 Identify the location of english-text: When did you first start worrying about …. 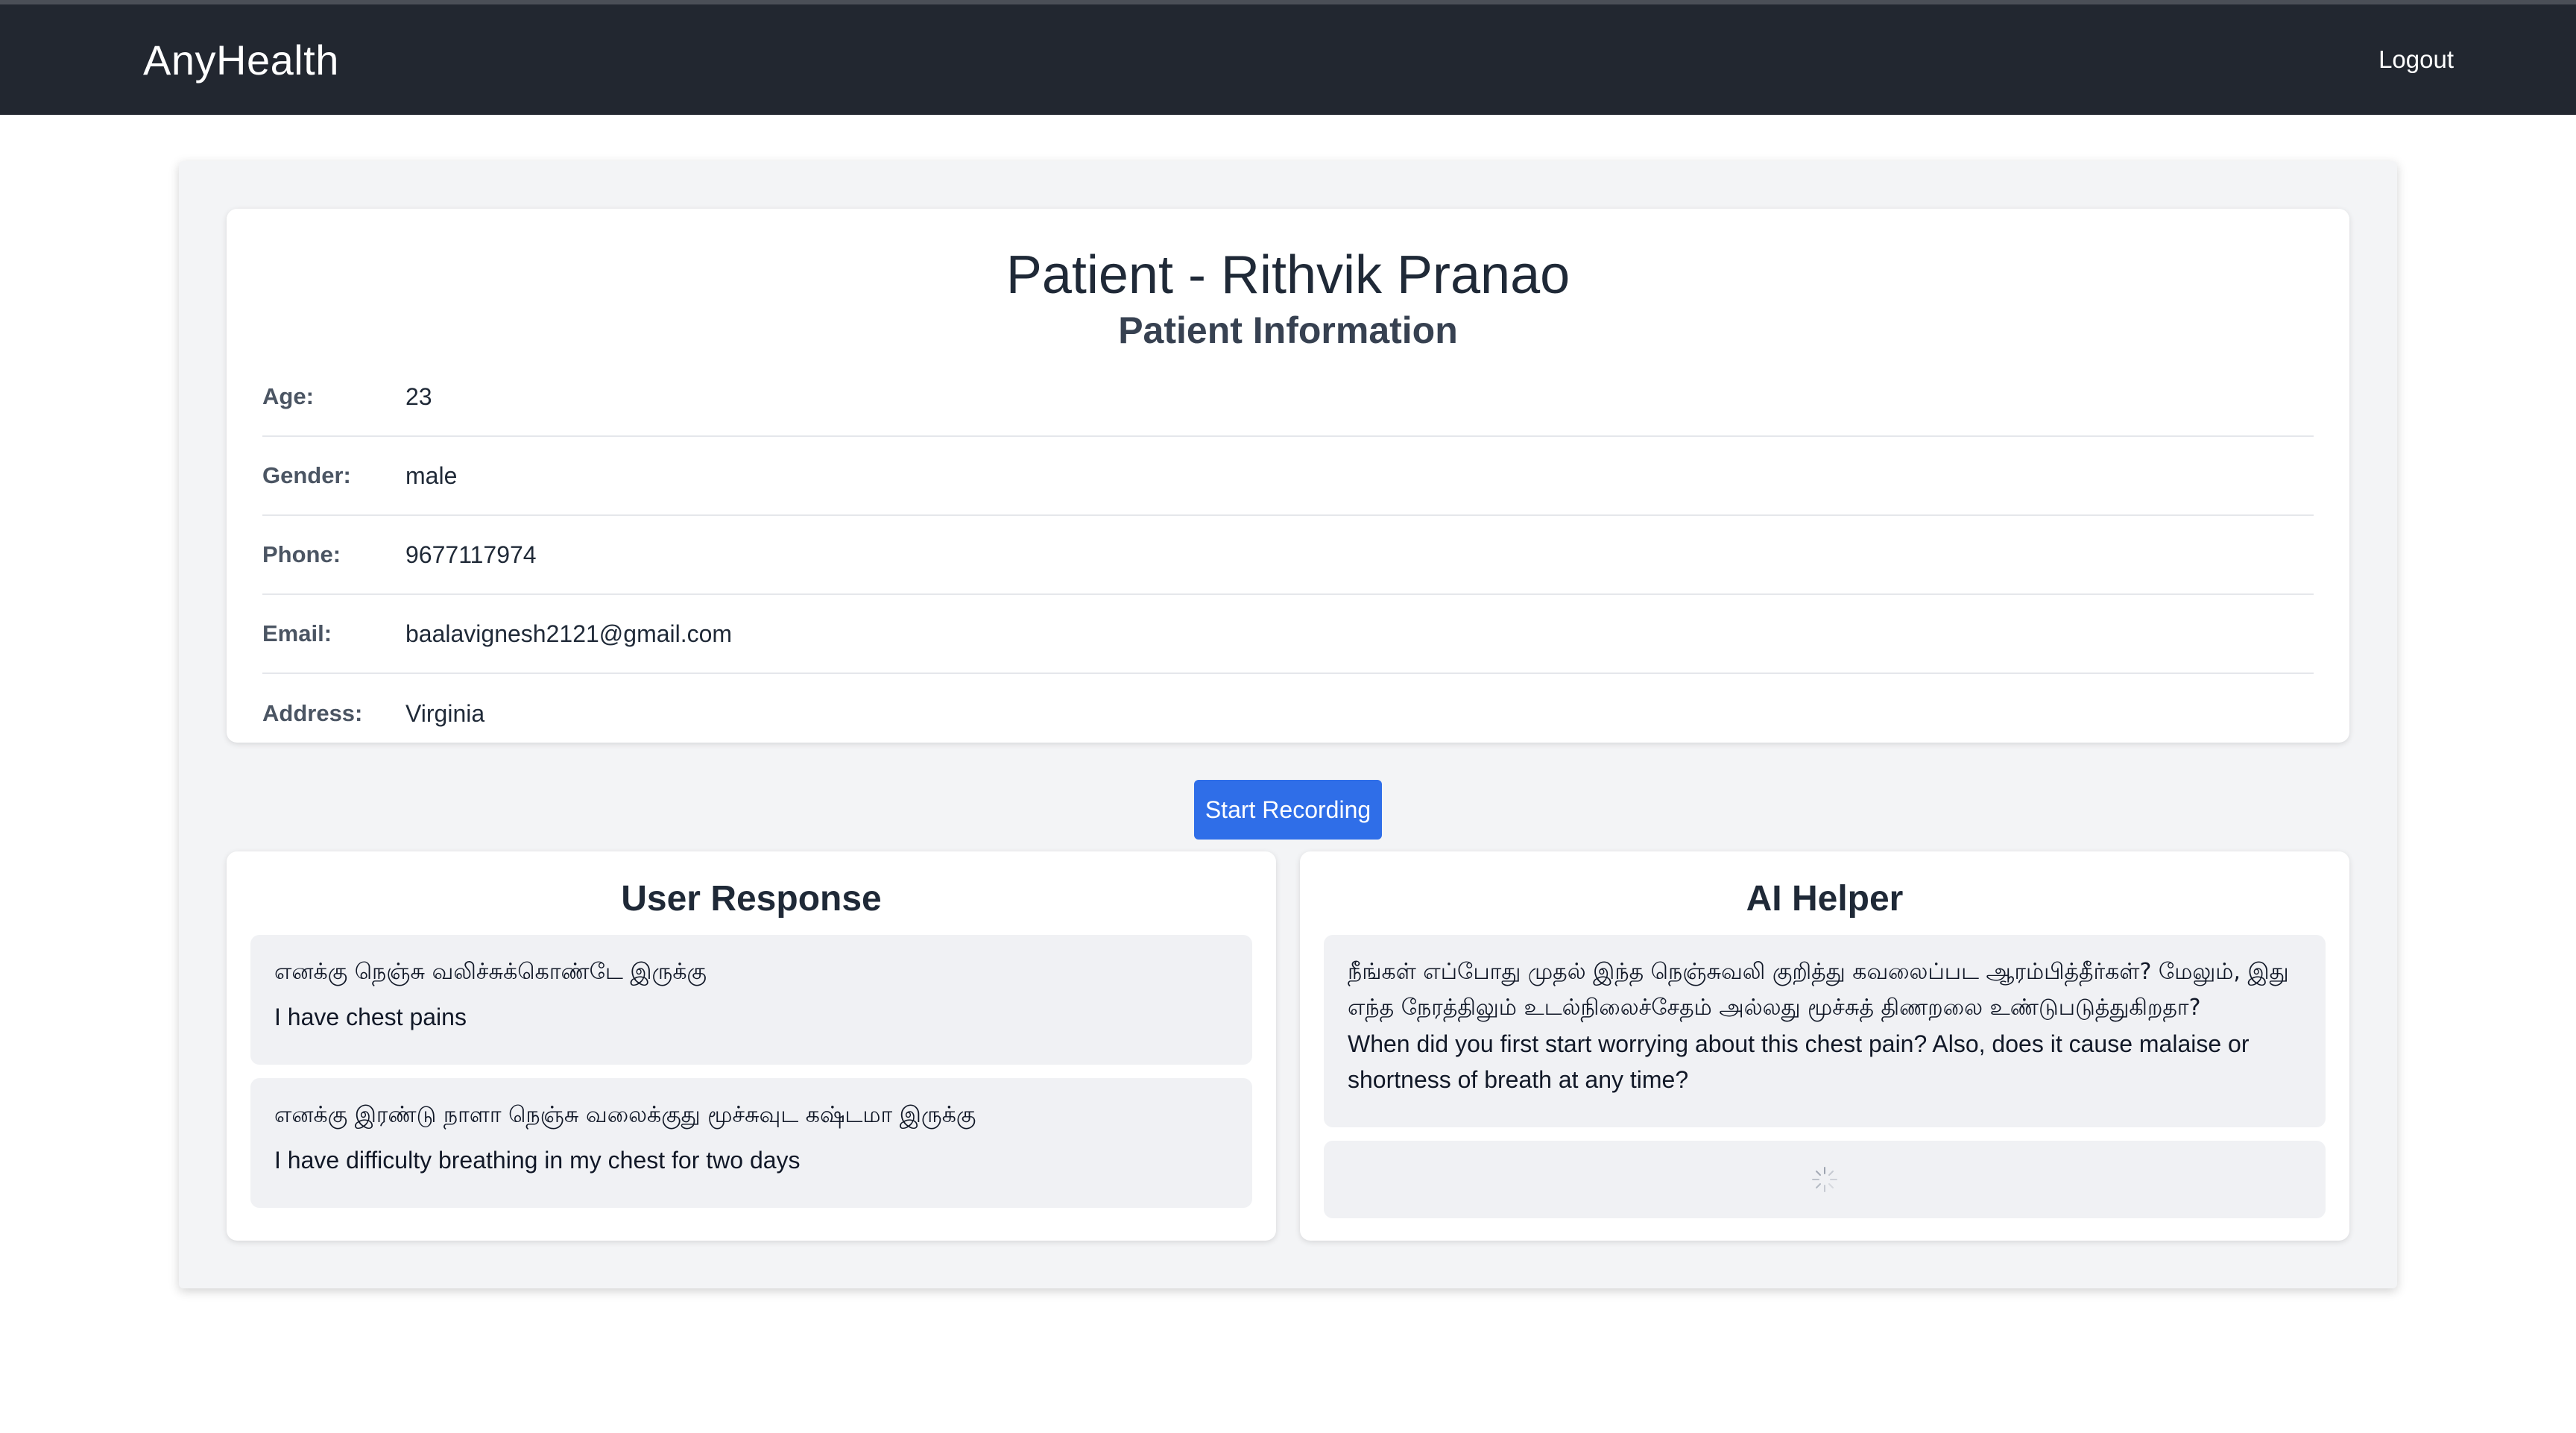
(1799, 1061).